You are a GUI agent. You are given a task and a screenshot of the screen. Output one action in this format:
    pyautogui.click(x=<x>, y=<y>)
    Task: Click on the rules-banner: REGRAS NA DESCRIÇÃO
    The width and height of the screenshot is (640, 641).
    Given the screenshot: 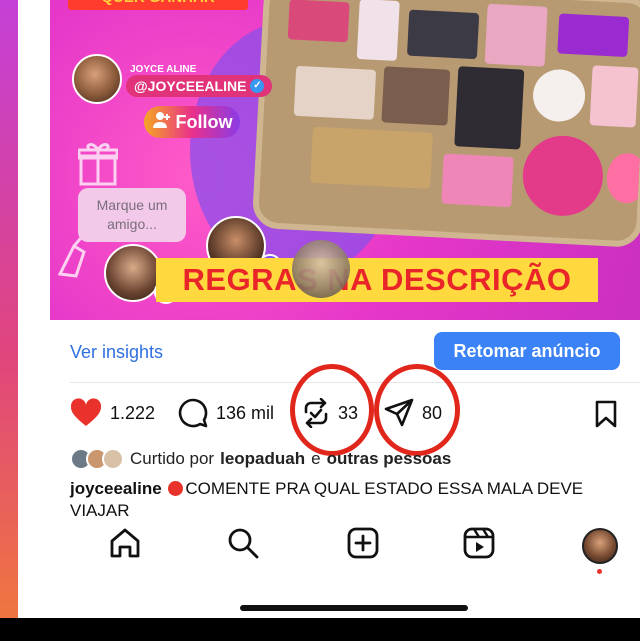 What is the action you would take?
    pyautogui.click(x=377, y=280)
    